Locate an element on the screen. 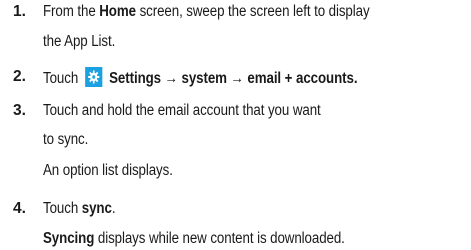  step-2-number: 2. is located at coordinates (19, 76).